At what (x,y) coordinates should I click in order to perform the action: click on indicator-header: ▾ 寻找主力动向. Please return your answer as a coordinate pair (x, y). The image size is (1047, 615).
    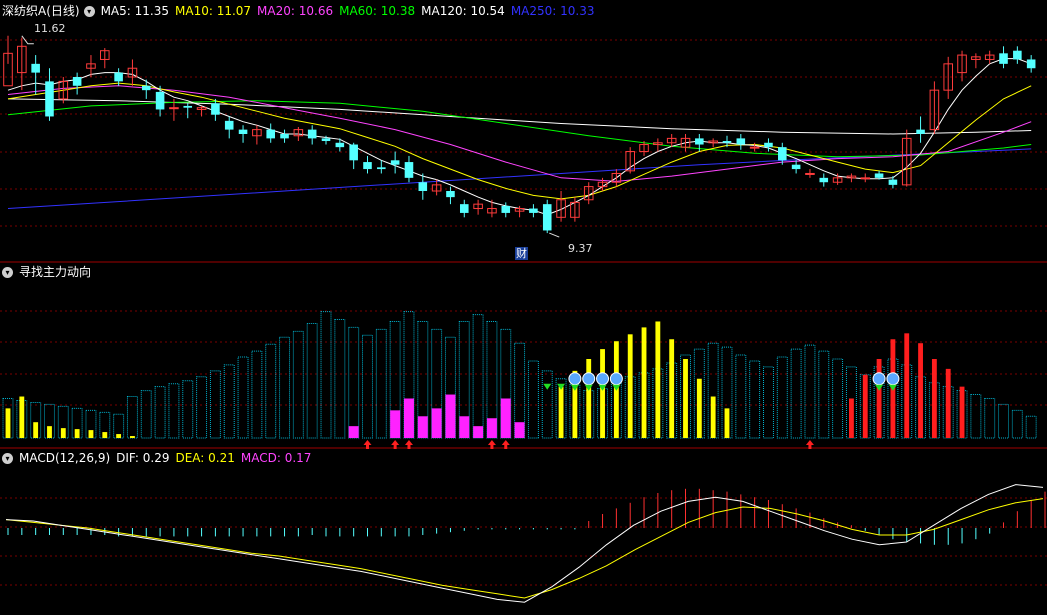
    Looking at the image, I should click on (49, 272).